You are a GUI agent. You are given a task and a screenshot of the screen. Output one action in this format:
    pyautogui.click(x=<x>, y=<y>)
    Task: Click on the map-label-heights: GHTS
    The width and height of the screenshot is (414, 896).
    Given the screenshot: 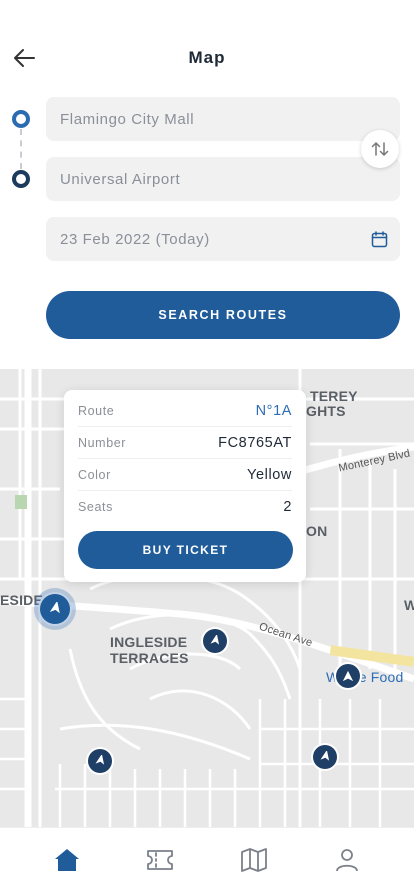 What is the action you would take?
    pyautogui.click(x=326, y=411)
    